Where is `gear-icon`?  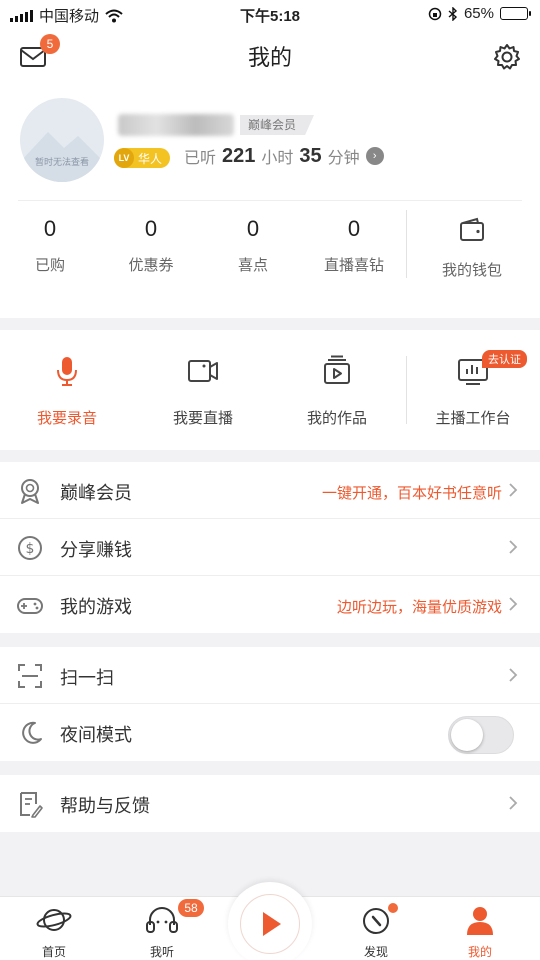 gear-icon is located at coordinates (507, 57).